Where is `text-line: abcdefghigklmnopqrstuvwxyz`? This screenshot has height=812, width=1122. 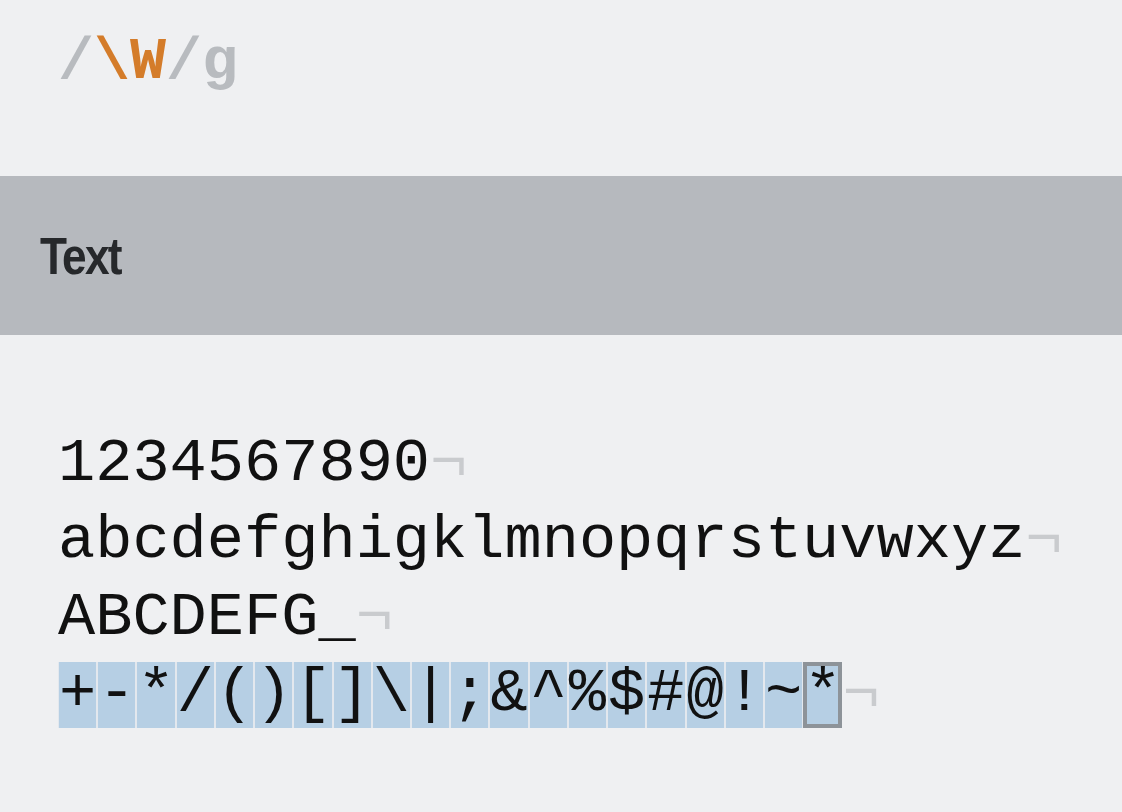
text-line: abcdefghigklmnopqrstuvwxyz is located at coordinates (542, 541).